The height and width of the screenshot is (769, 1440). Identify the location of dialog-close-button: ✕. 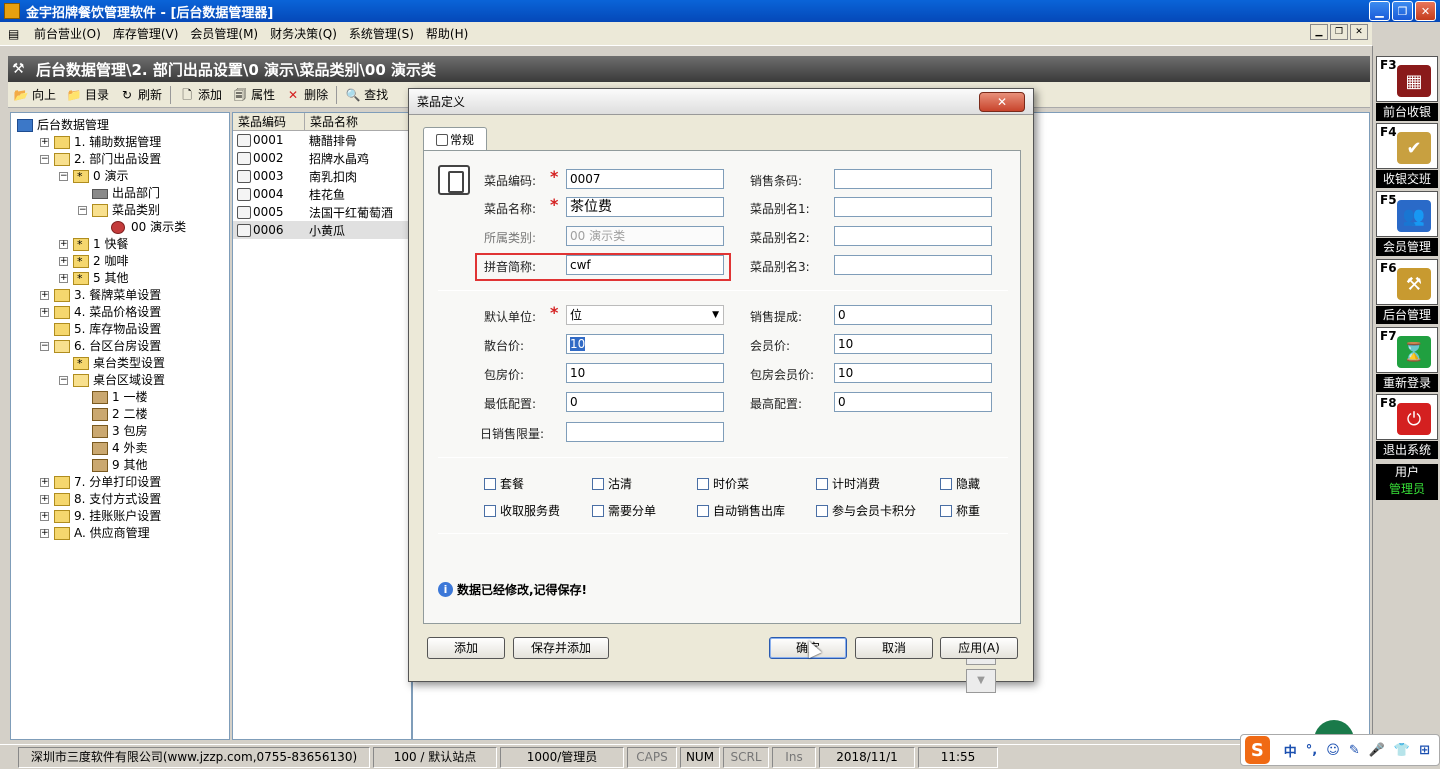
(1002, 102).